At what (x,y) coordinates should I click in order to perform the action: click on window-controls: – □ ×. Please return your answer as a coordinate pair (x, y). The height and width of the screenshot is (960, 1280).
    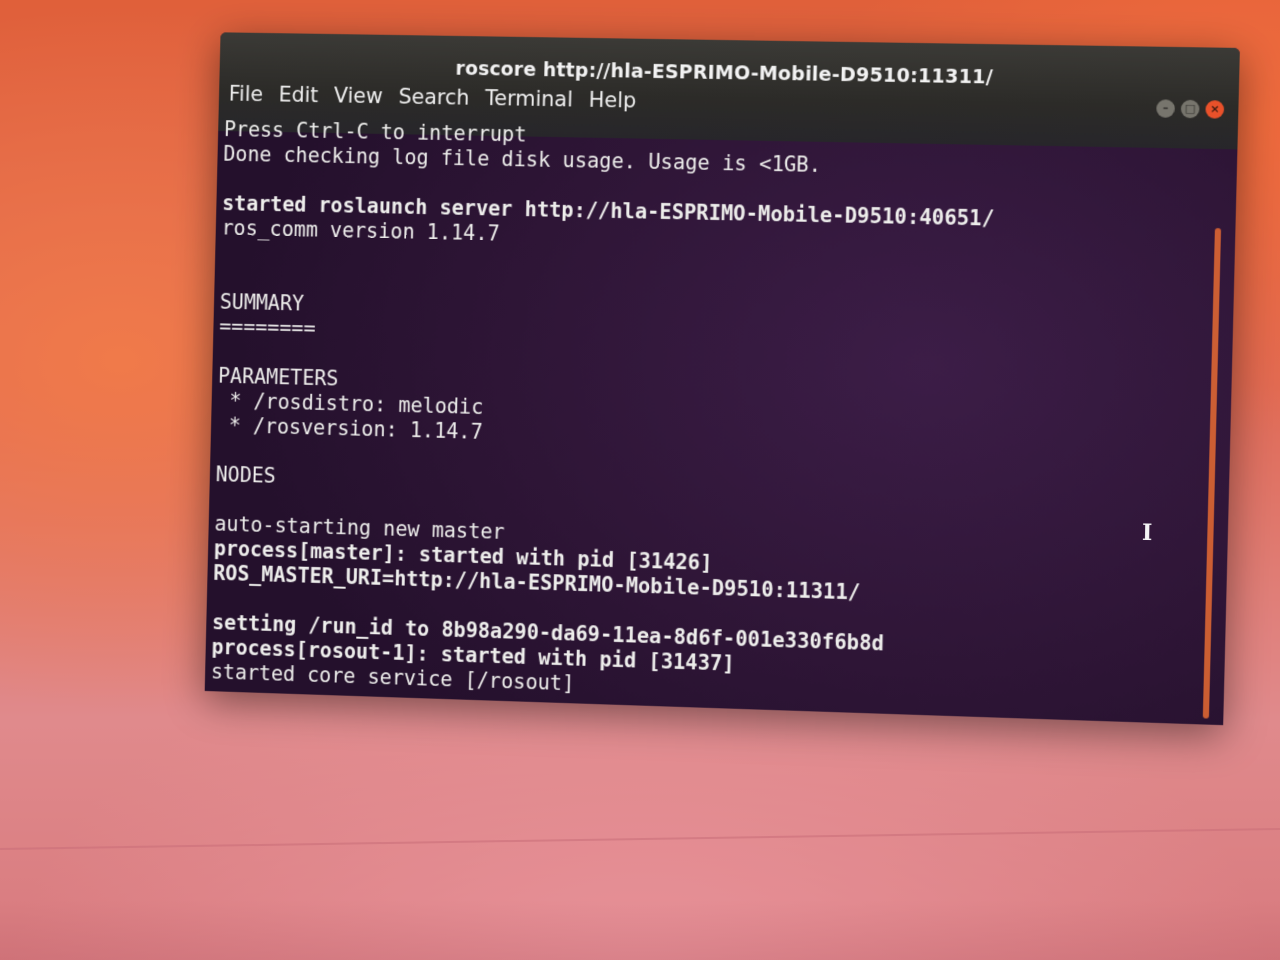
    Looking at the image, I should click on (1190, 108).